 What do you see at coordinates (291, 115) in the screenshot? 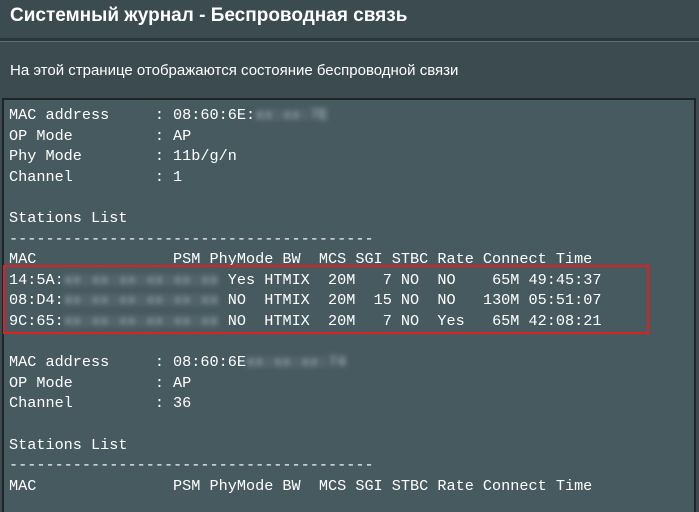
I see `mac-address-hidden: xx:xx:7E` at bounding box center [291, 115].